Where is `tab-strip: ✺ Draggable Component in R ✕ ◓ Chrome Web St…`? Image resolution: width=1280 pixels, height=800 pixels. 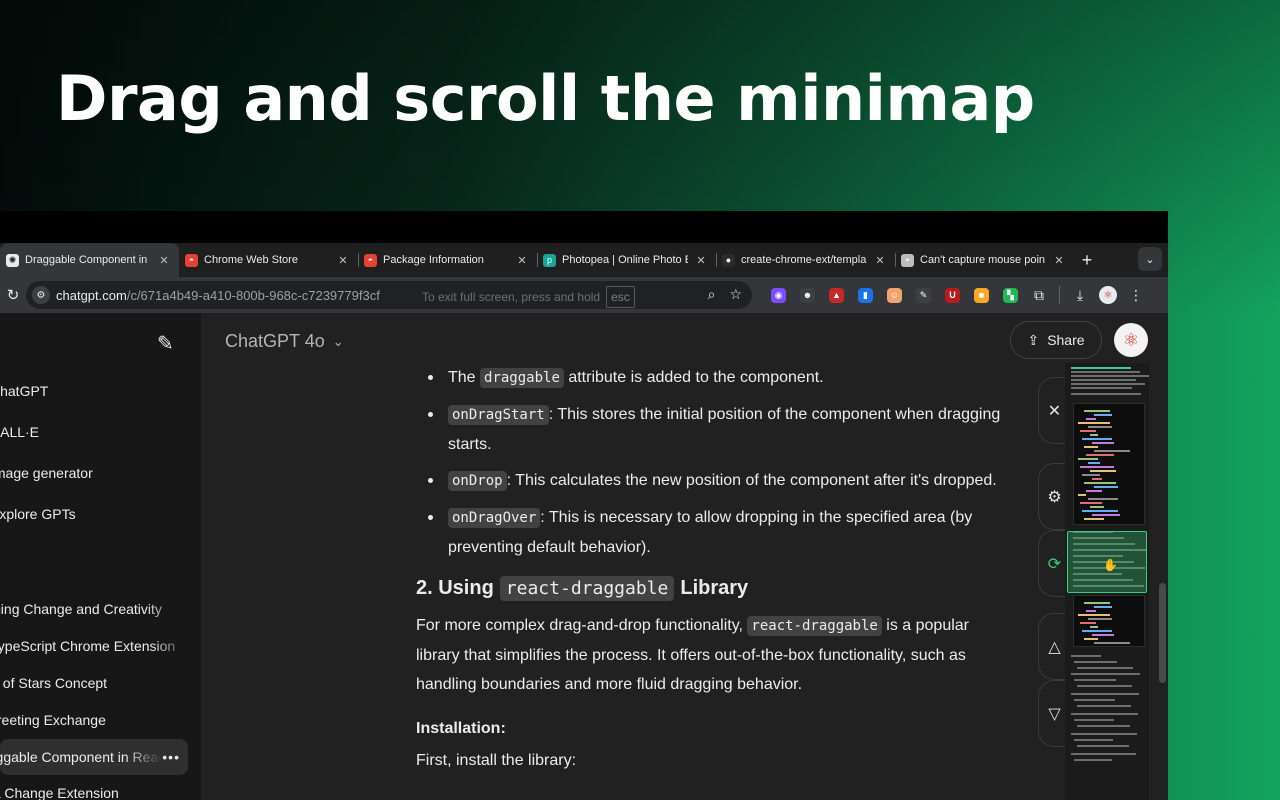
tab-strip: ✺ Draggable Component in R ✕ ◓ Chrome Web St… is located at coordinates (584, 260).